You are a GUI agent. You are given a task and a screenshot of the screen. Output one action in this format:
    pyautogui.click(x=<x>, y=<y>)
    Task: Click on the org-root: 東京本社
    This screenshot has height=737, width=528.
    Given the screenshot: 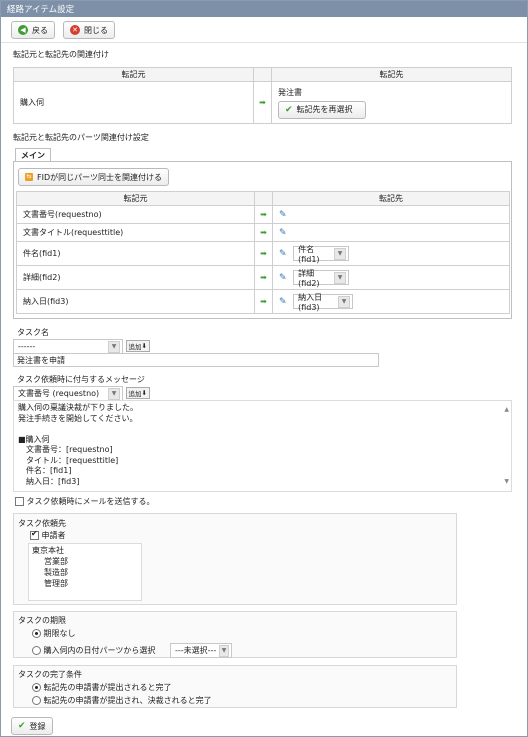 What is the action you would take?
    pyautogui.click(x=85, y=550)
    